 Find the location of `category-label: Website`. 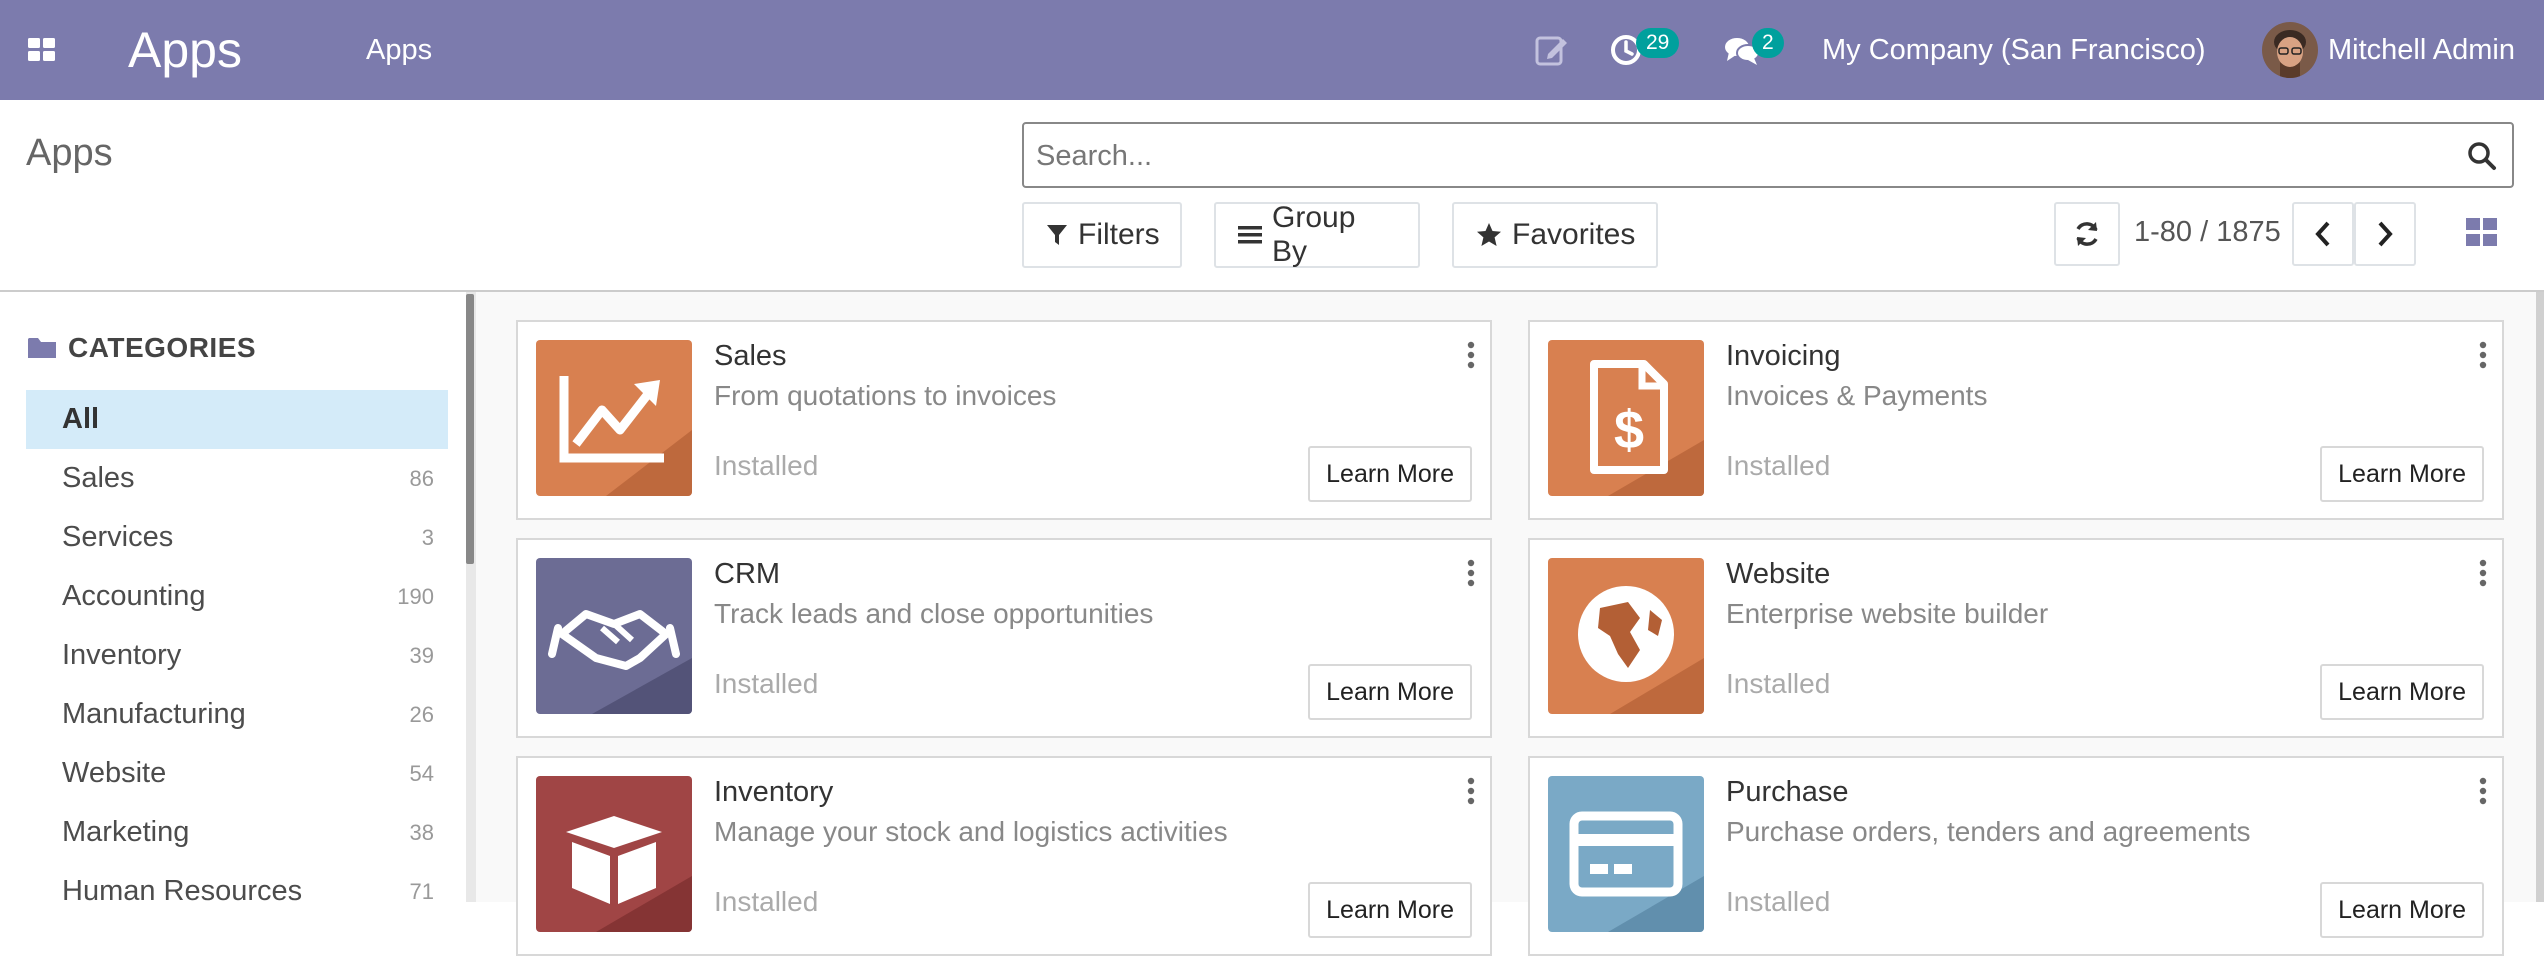

category-label: Website is located at coordinates (114, 773).